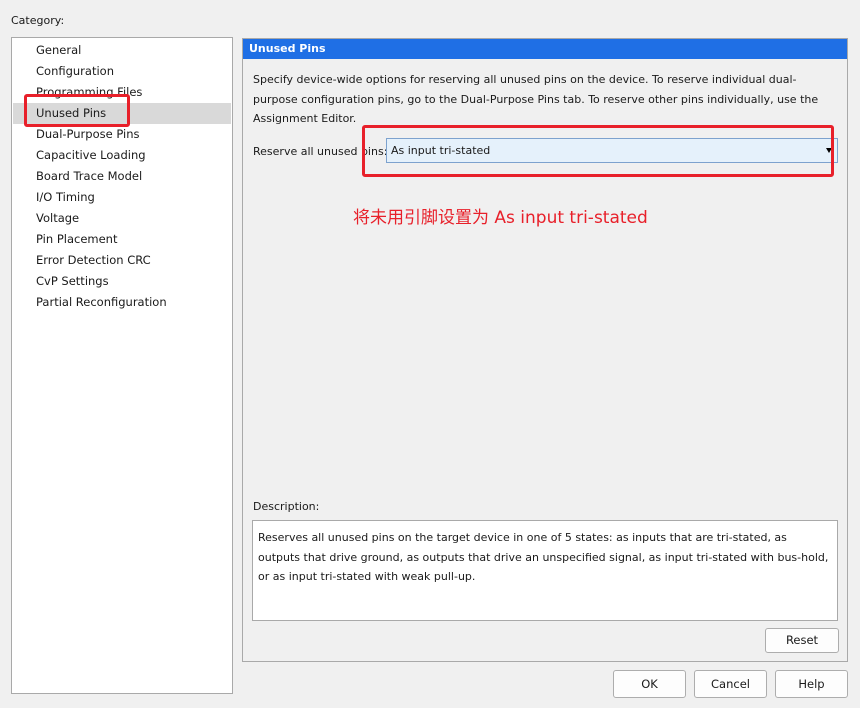 The height and width of the screenshot is (708, 860). I want to click on category-item-pin-placement: Pin Placement, so click(122, 239).